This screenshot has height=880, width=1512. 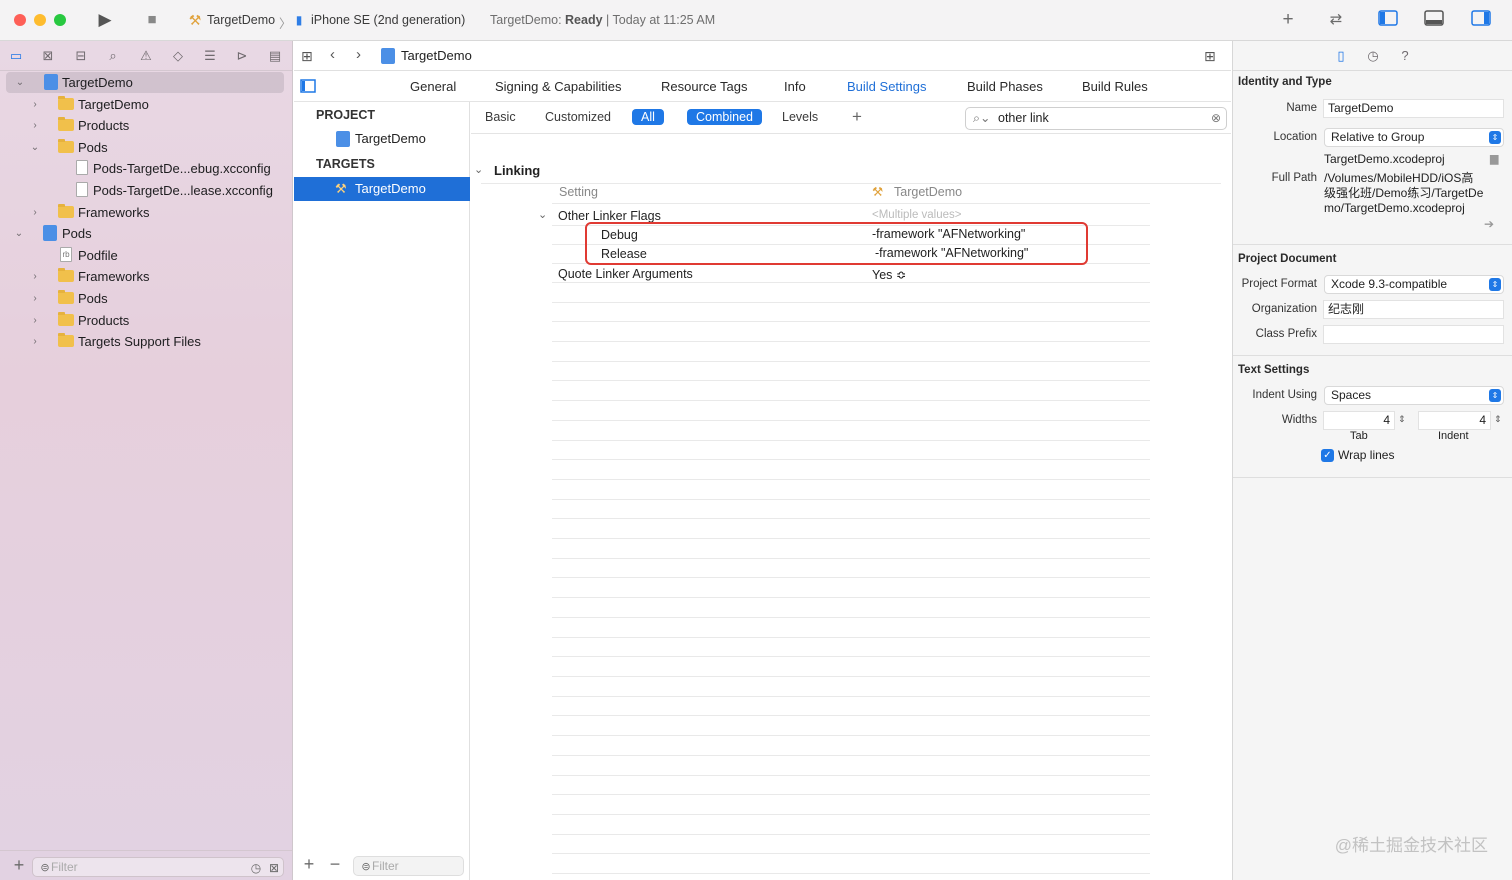 What do you see at coordinates (382, 139) in the screenshot?
I see `project-item: TargetDemo` at bounding box center [382, 139].